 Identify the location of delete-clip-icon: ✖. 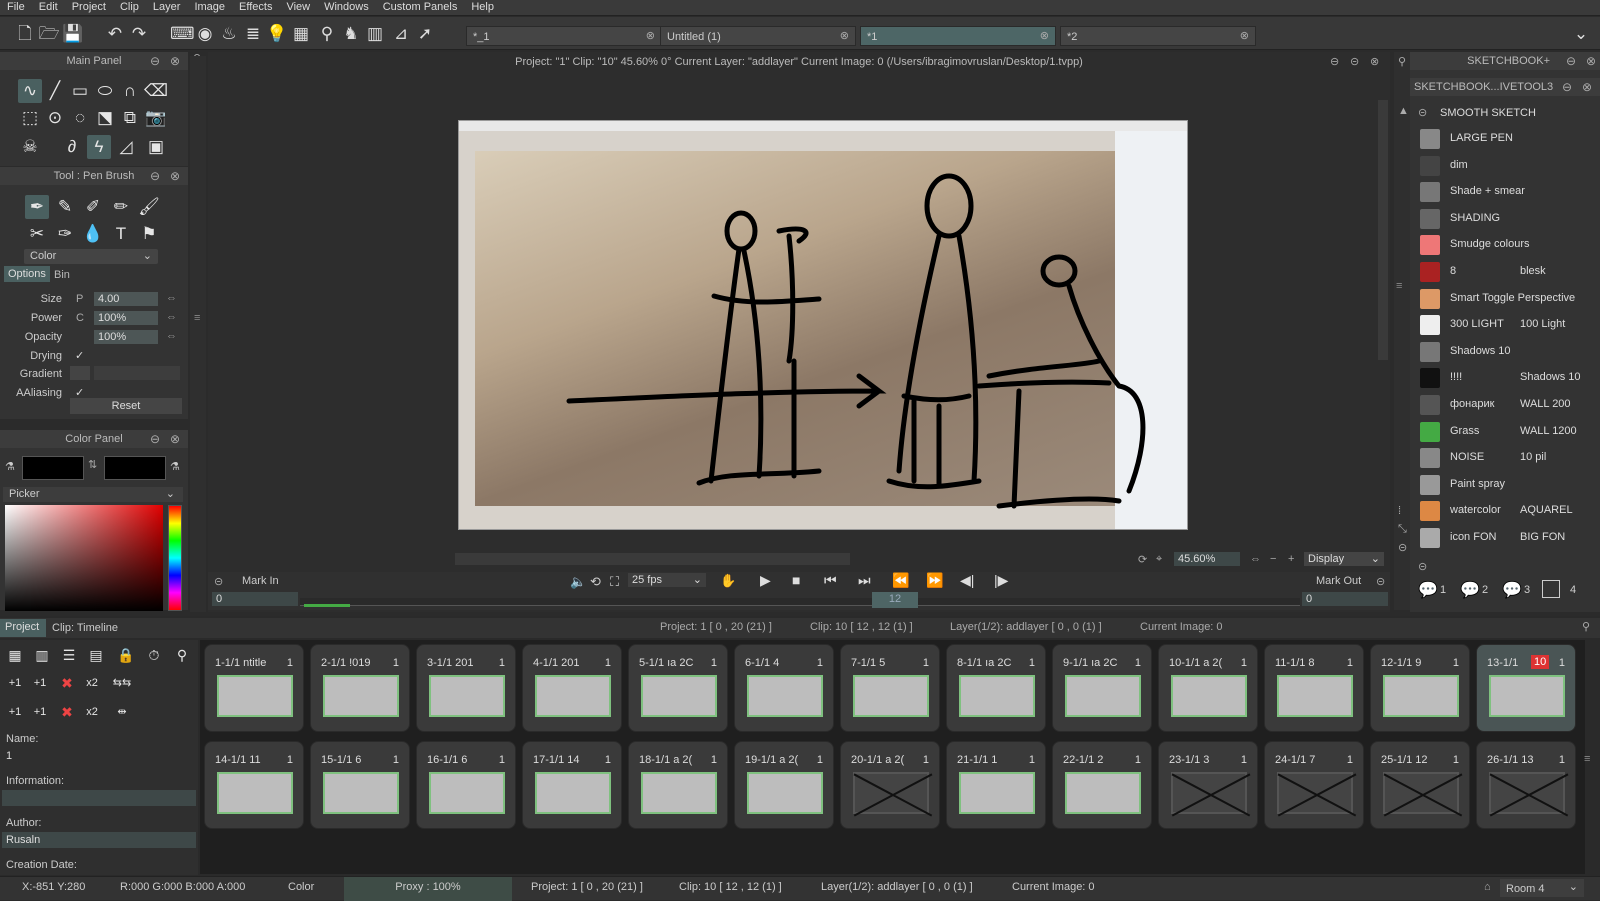
(67, 683).